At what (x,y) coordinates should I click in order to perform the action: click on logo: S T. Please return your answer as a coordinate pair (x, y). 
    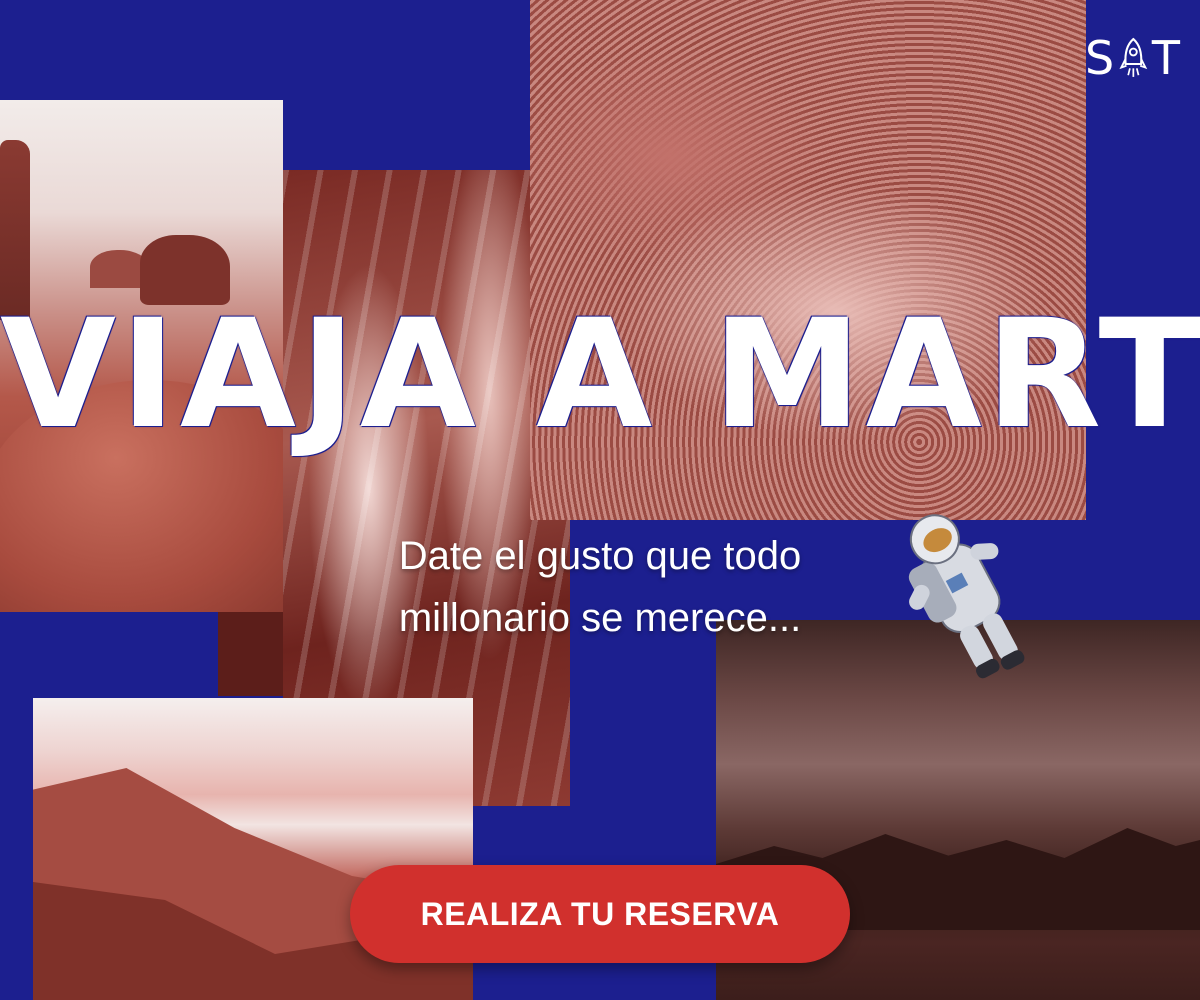
    Looking at the image, I should click on (1133, 58).